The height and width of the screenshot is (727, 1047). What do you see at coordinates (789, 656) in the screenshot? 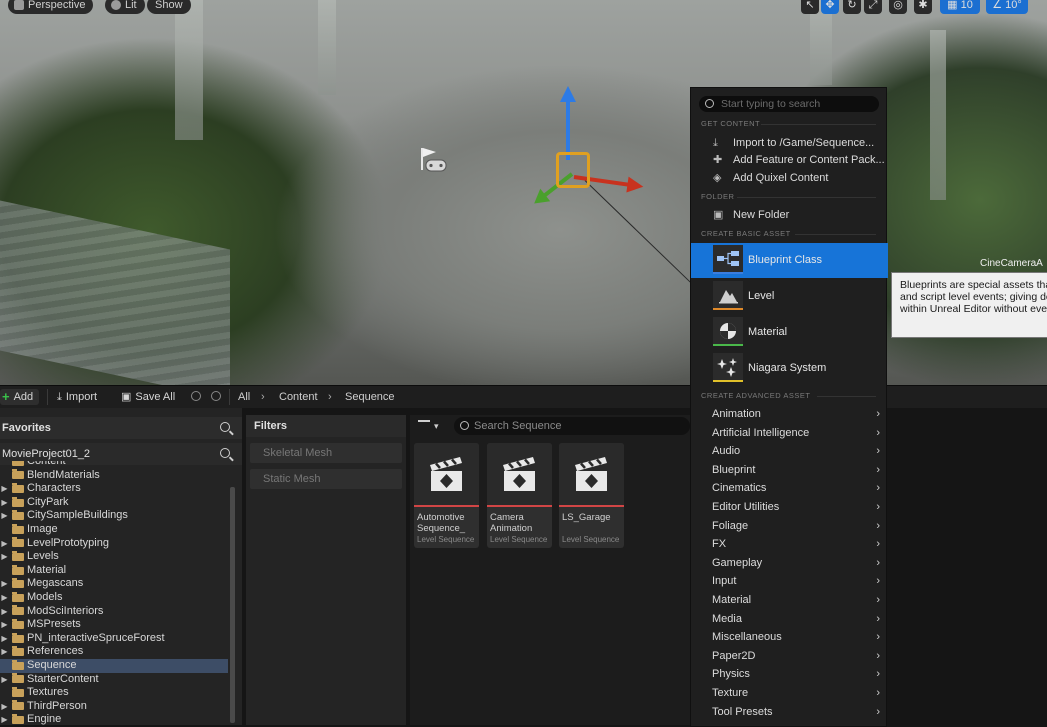
I see `submenu-item: Paper2D ›` at bounding box center [789, 656].